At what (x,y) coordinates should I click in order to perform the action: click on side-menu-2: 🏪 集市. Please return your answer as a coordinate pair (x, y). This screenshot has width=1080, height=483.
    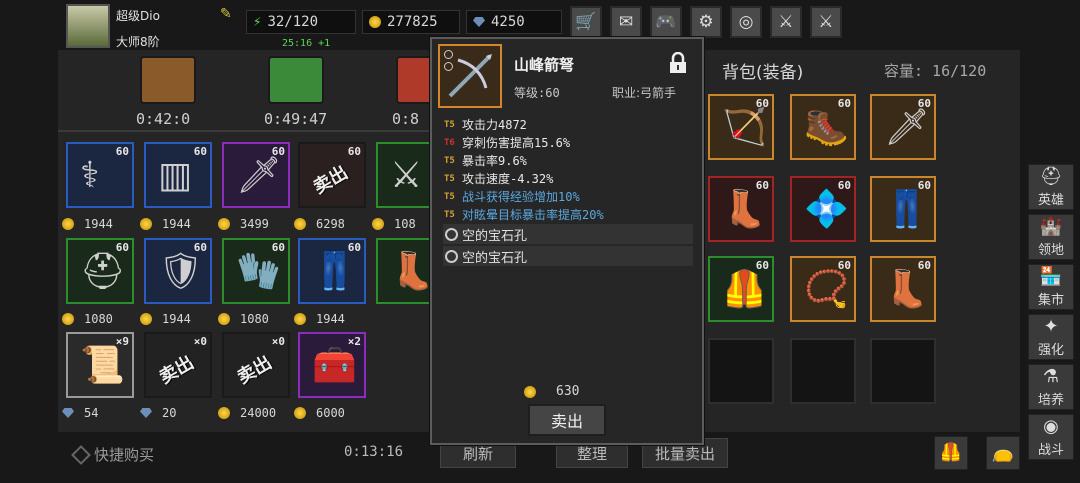
    Looking at the image, I should click on (1051, 287).